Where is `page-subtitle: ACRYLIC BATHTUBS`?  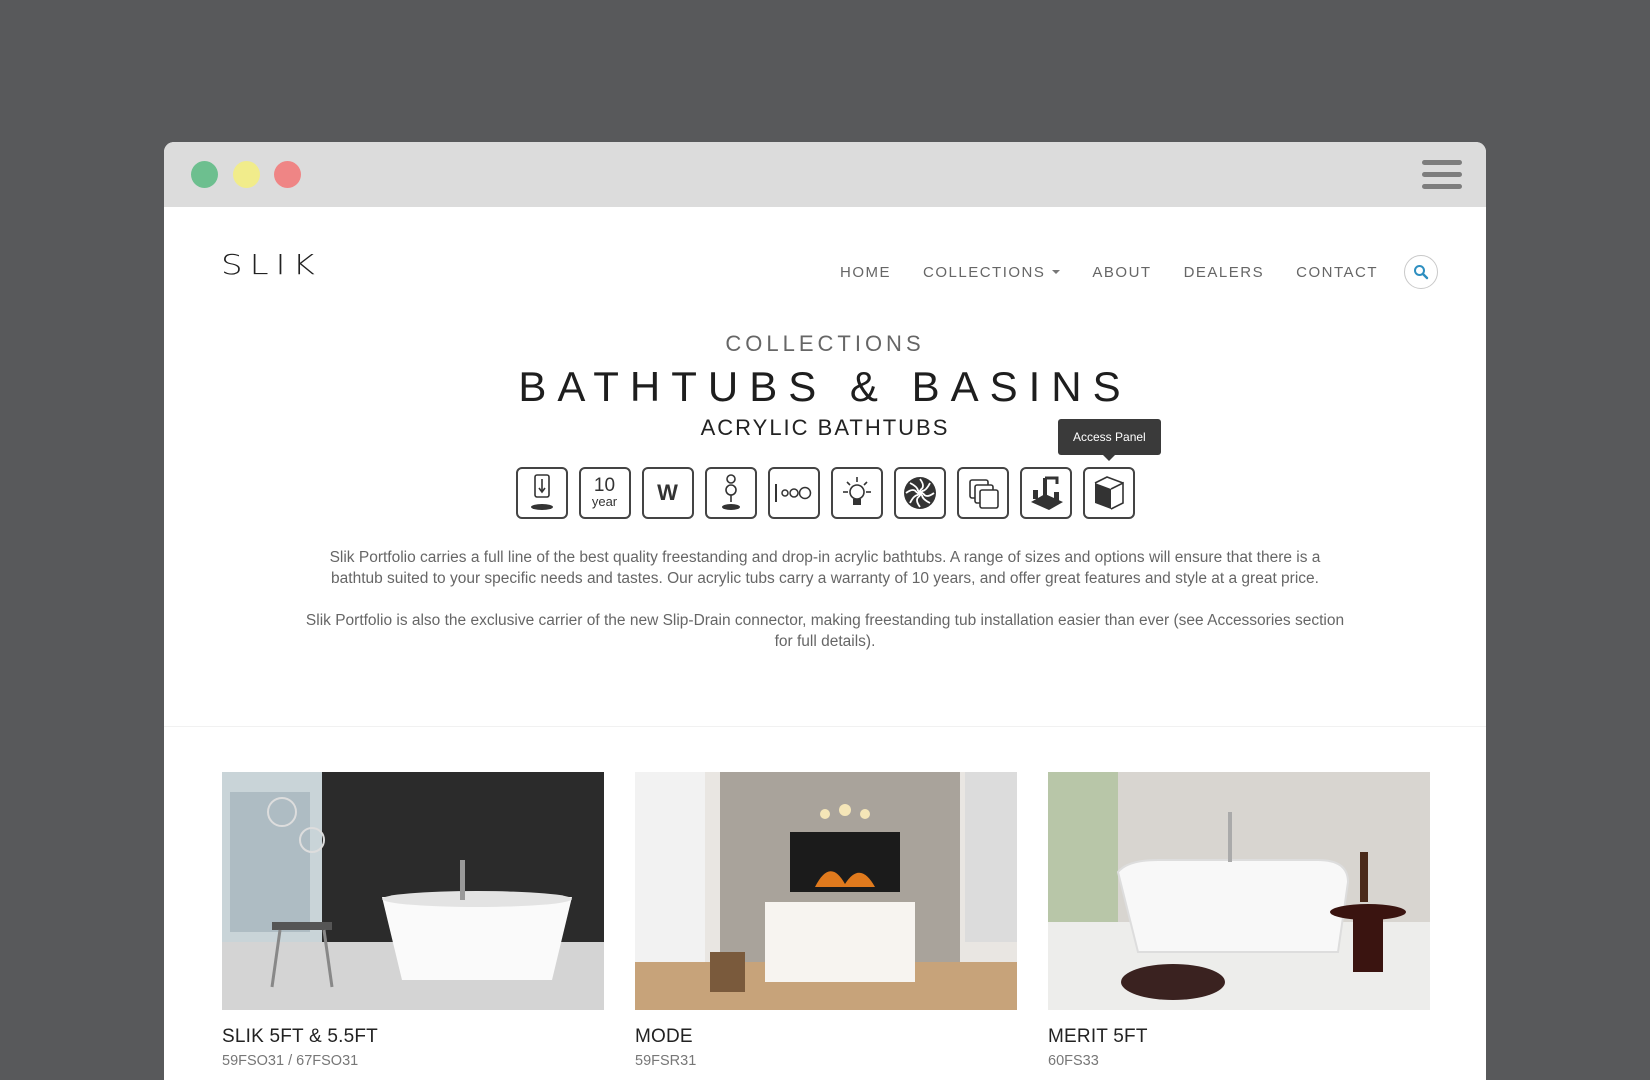
page-subtitle: ACRYLIC BATHTUBS is located at coordinates (825, 427).